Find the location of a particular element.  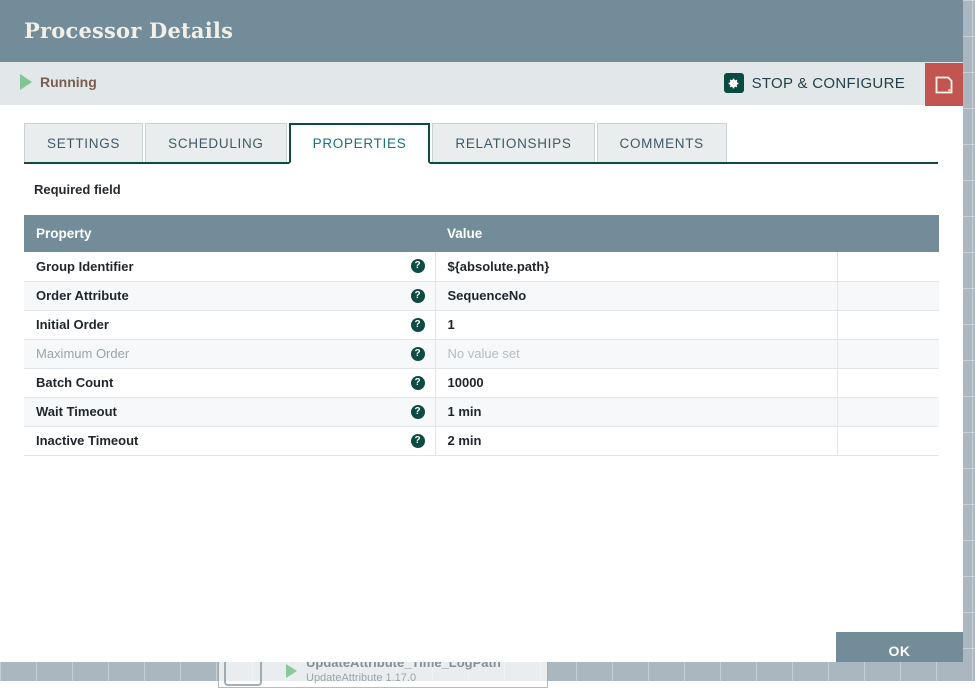

property-name-label: Initial Order is located at coordinates (72, 324).